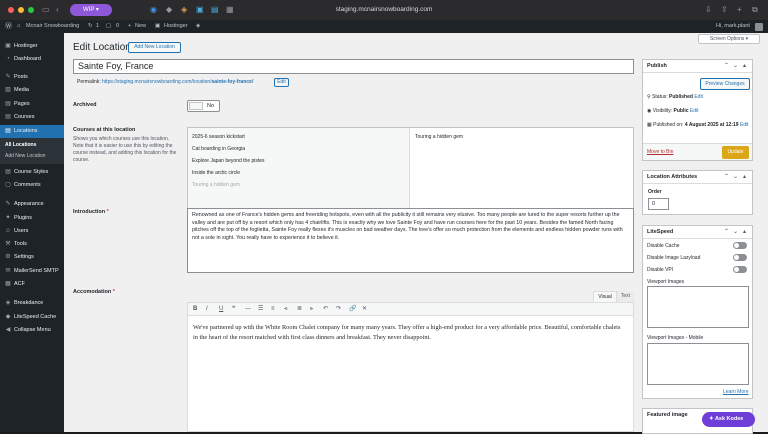 This screenshot has width=768, height=434. I want to click on share-icon: ⇪, so click(724, 10).